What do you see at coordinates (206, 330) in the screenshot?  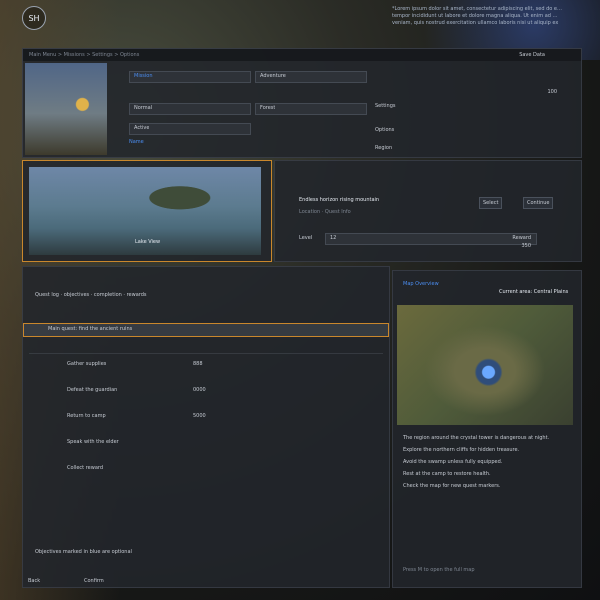 I see `selected-quest-row: Main quest: find the ancient ruins` at bounding box center [206, 330].